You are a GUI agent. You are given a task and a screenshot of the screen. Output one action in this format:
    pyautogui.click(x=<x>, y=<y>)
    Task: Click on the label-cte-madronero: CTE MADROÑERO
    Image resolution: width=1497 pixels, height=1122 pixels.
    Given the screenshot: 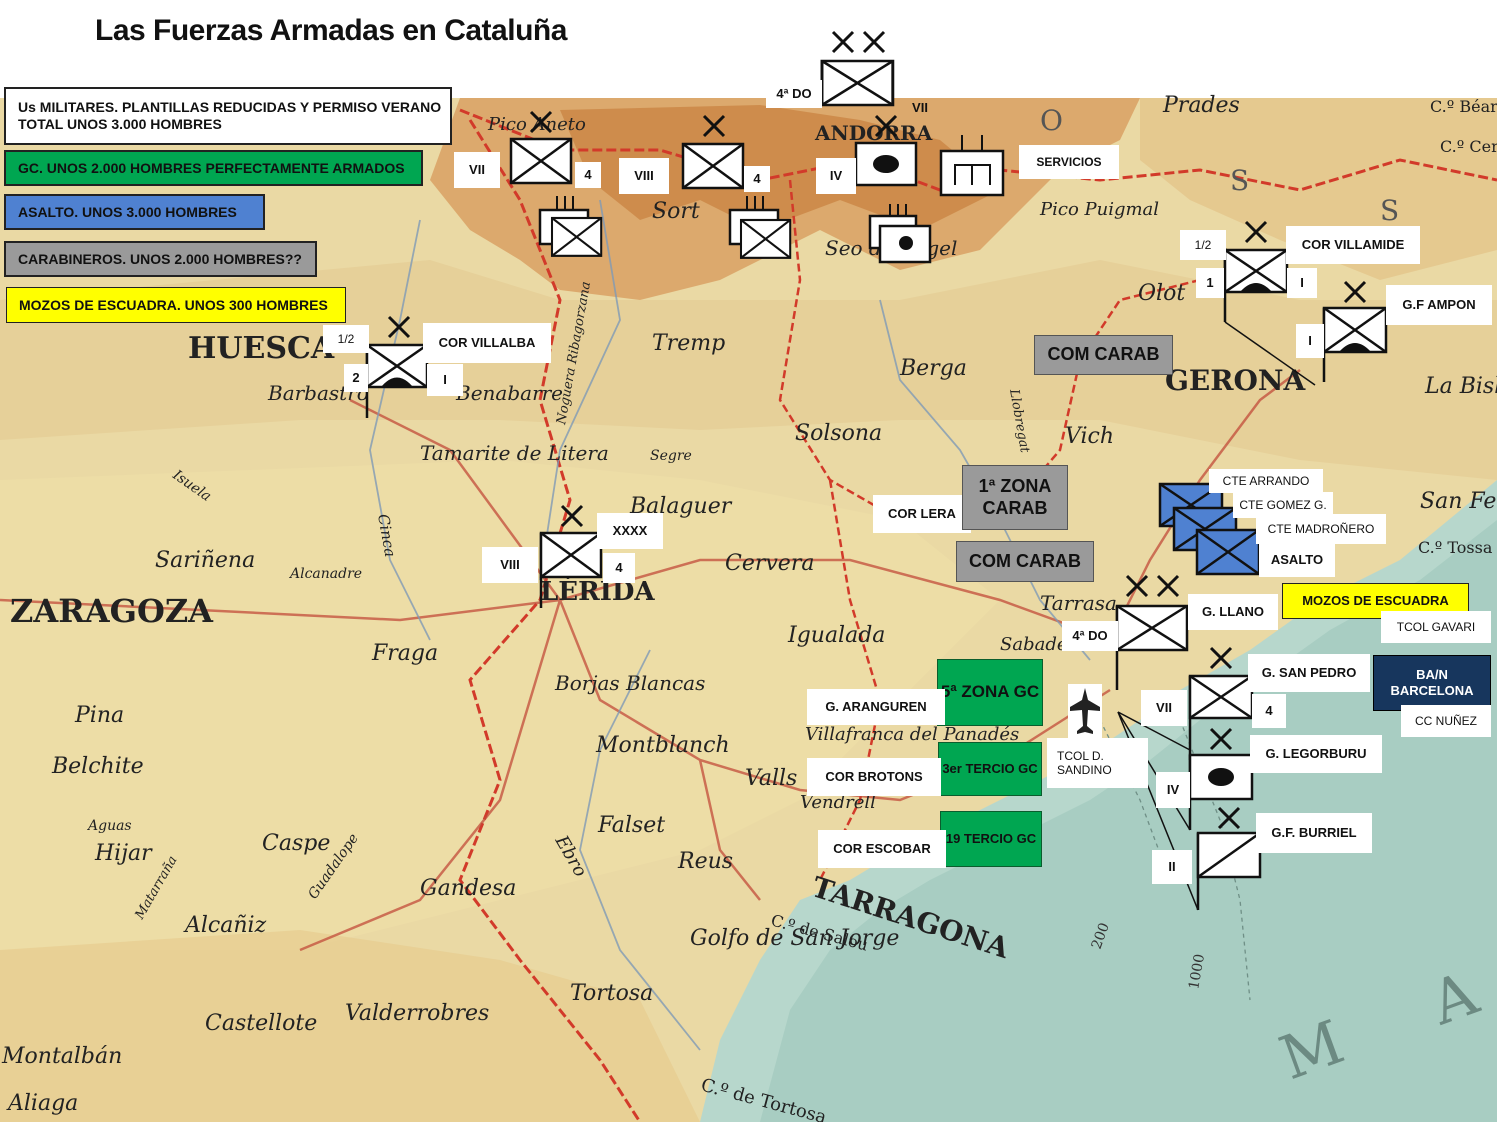 What is the action you would take?
    pyautogui.click(x=1321, y=529)
    